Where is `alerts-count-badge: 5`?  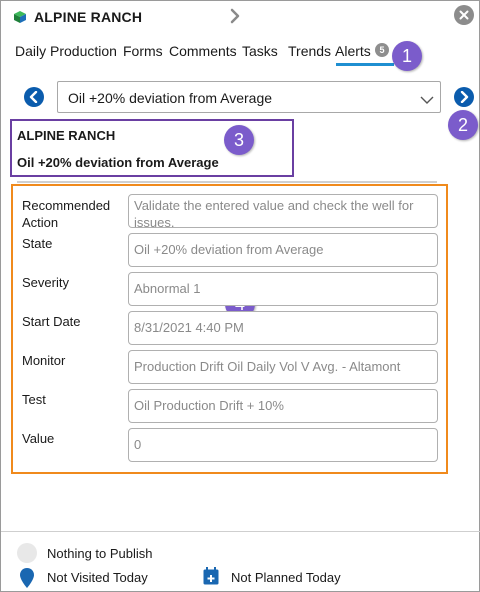 alerts-count-badge: 5 is located at coordinates (382, 50).